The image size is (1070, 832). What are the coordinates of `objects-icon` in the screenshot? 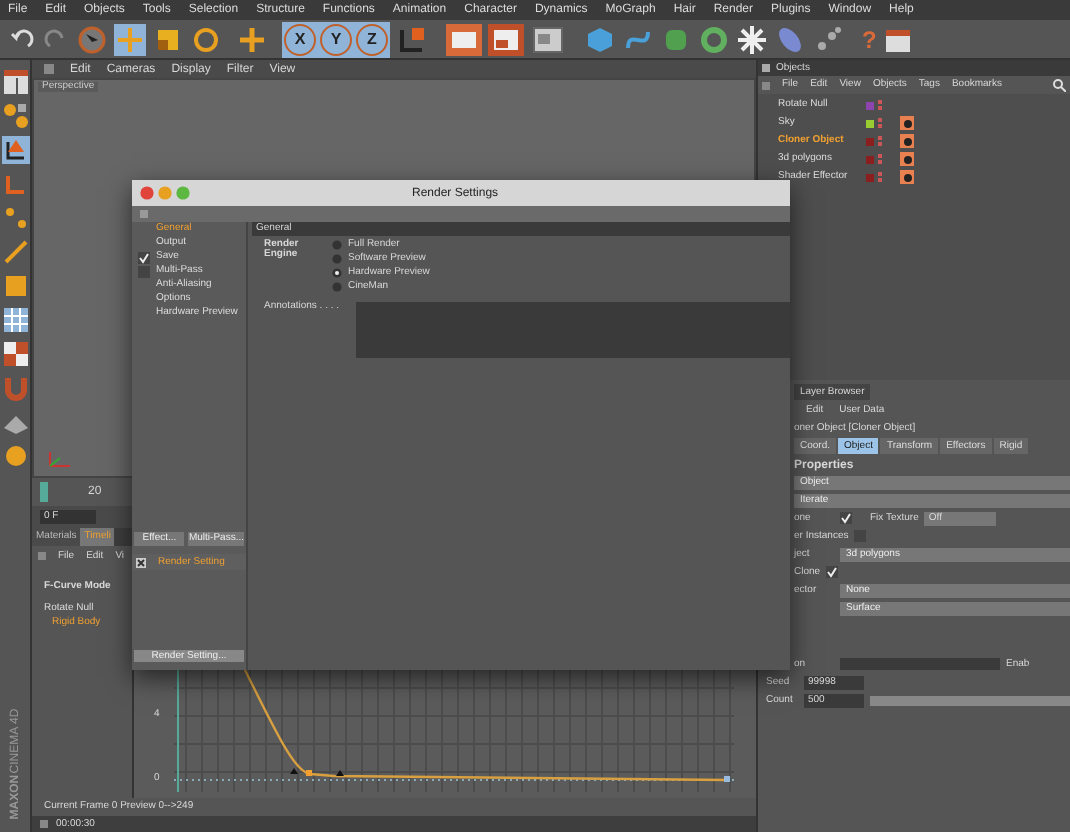 It's located at (15, 116).